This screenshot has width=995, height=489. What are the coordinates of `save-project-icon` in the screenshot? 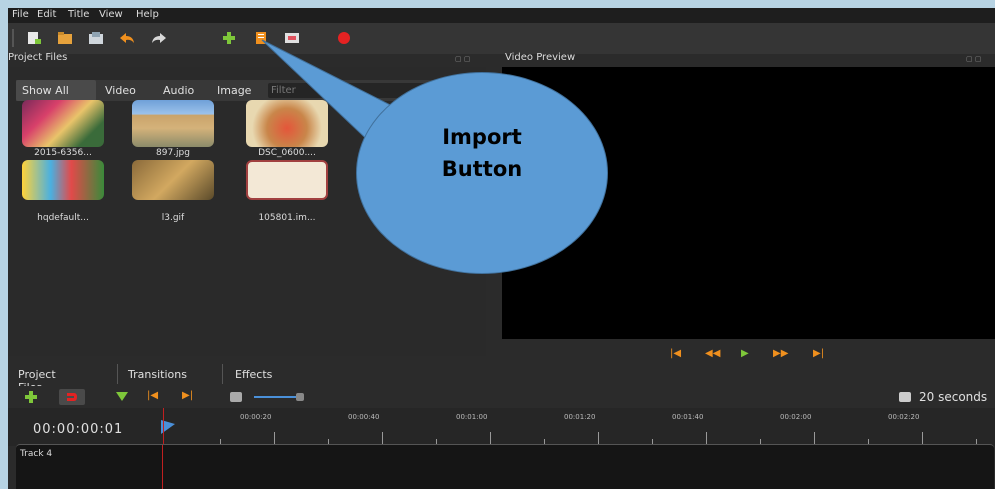 It's located at (96, 38).